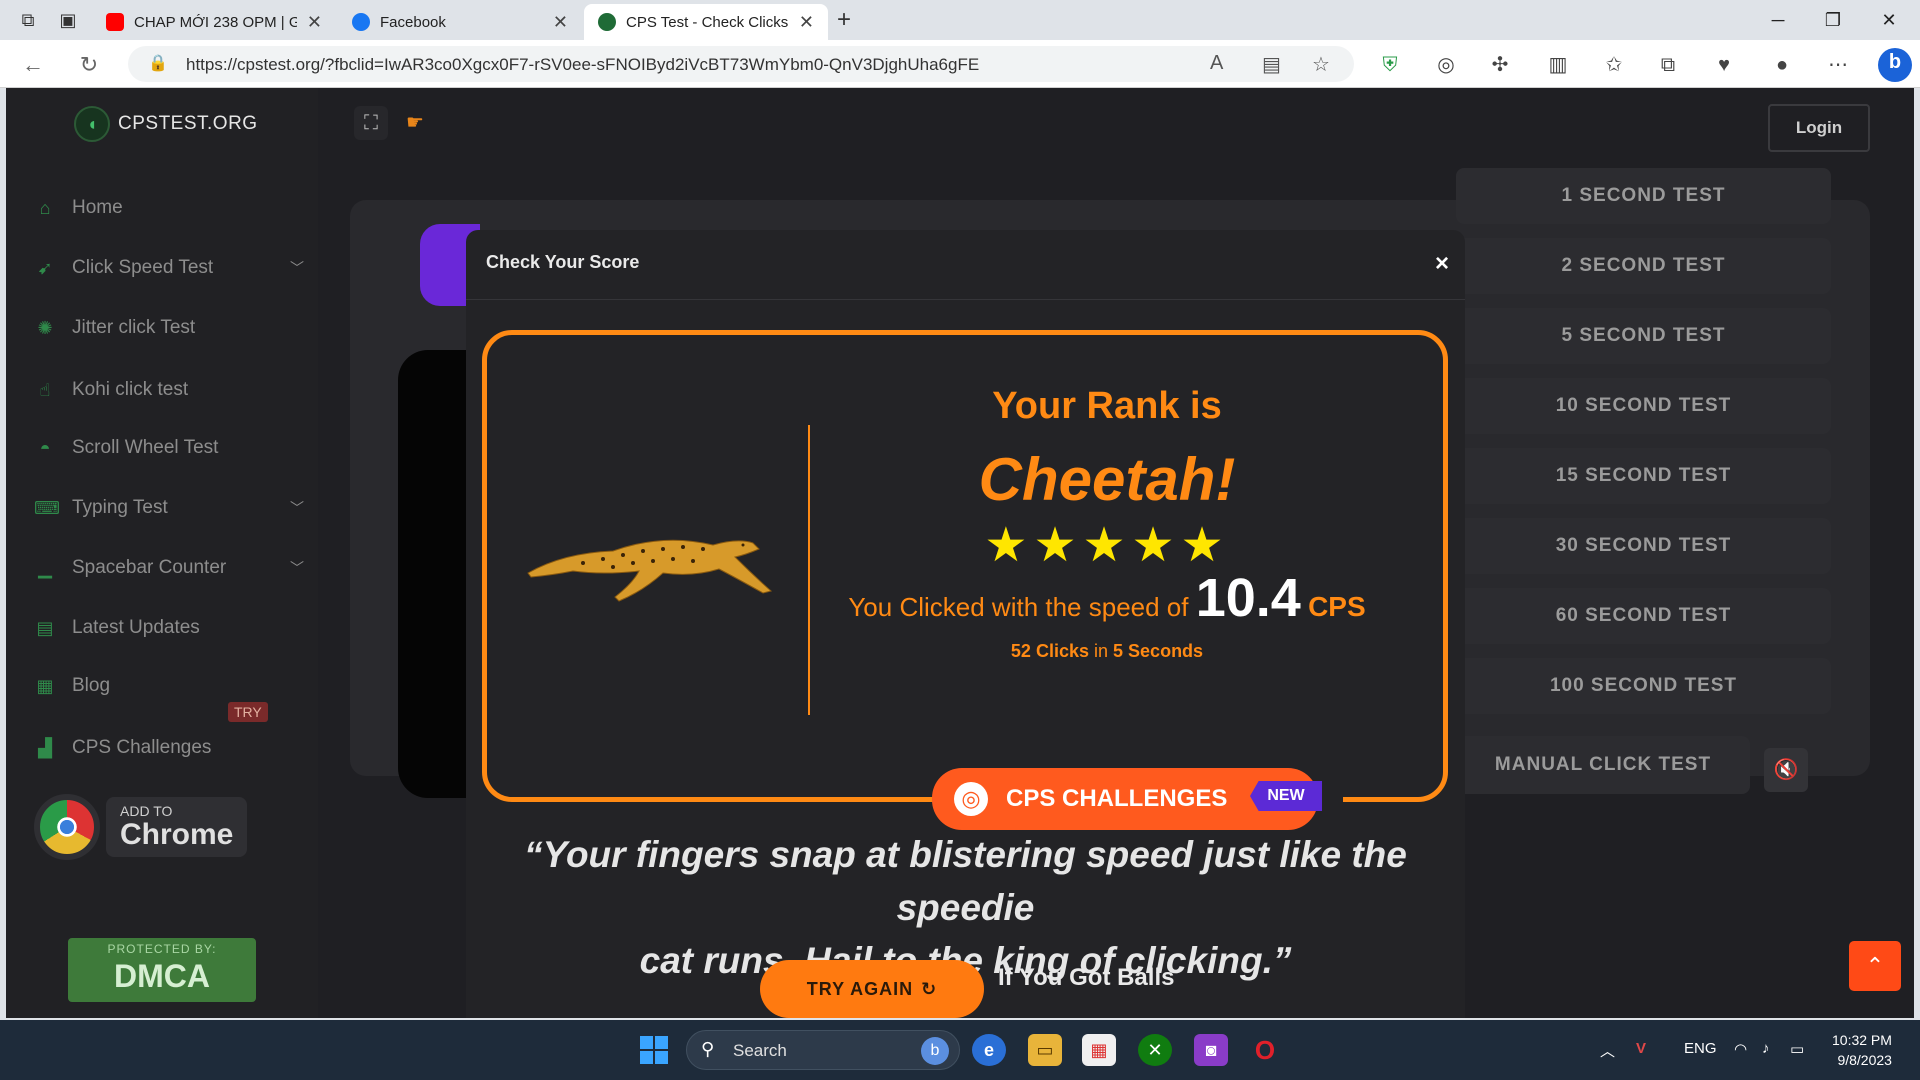 The width and height of the screenshot is (1920, 1080). I want to click on scroll-to-top-button: ⌃, so click(1875, 966).